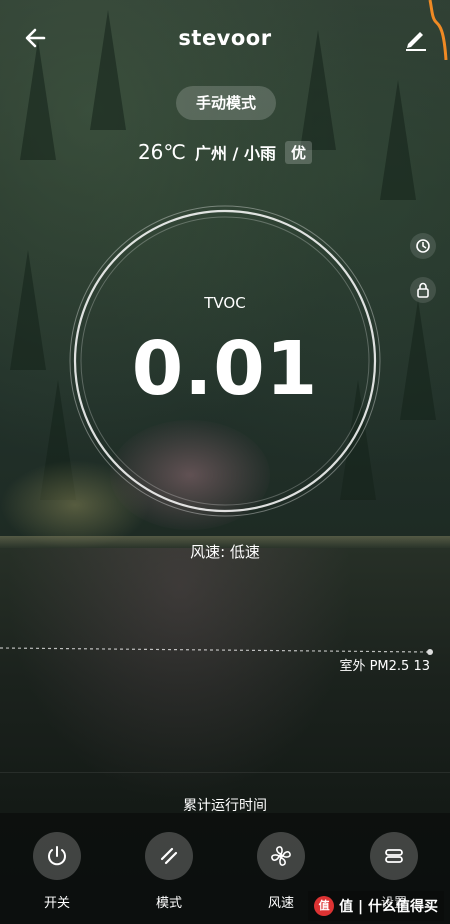  Describe the element at coordinates (299, 152) in the screenshot. I see `air-quality-badge: 优` at that location.